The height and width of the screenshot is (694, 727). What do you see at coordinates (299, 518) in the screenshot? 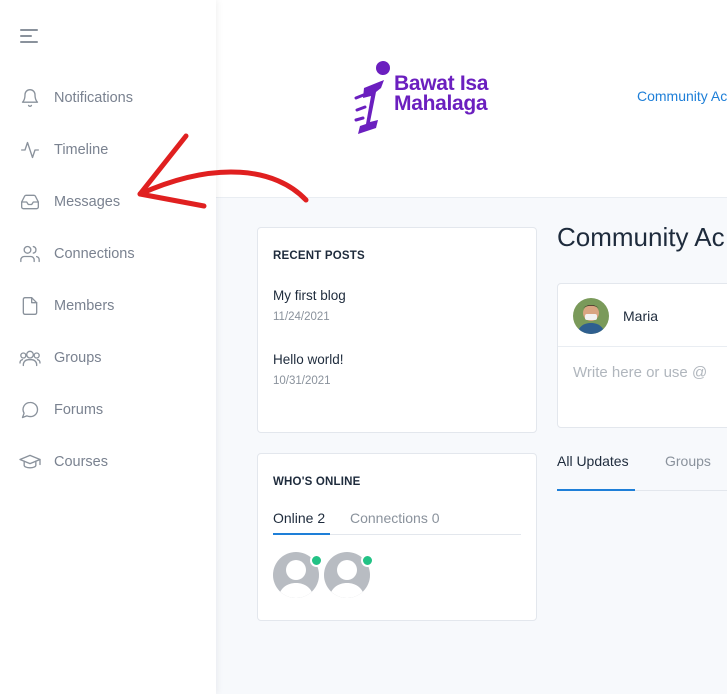
I see `tab-online: Online 2` at bounding box center [299, 518].